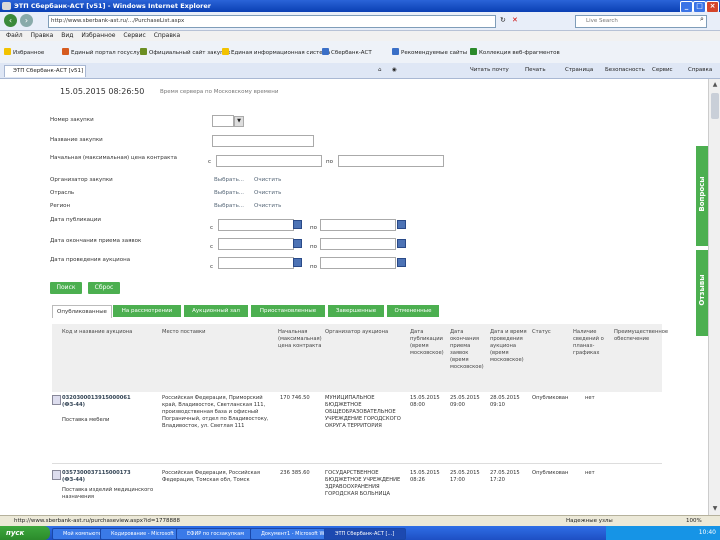 The width and height of the screenshot is (720, 540). I want to click on refresh-icon: ↻, so click(503, 20).